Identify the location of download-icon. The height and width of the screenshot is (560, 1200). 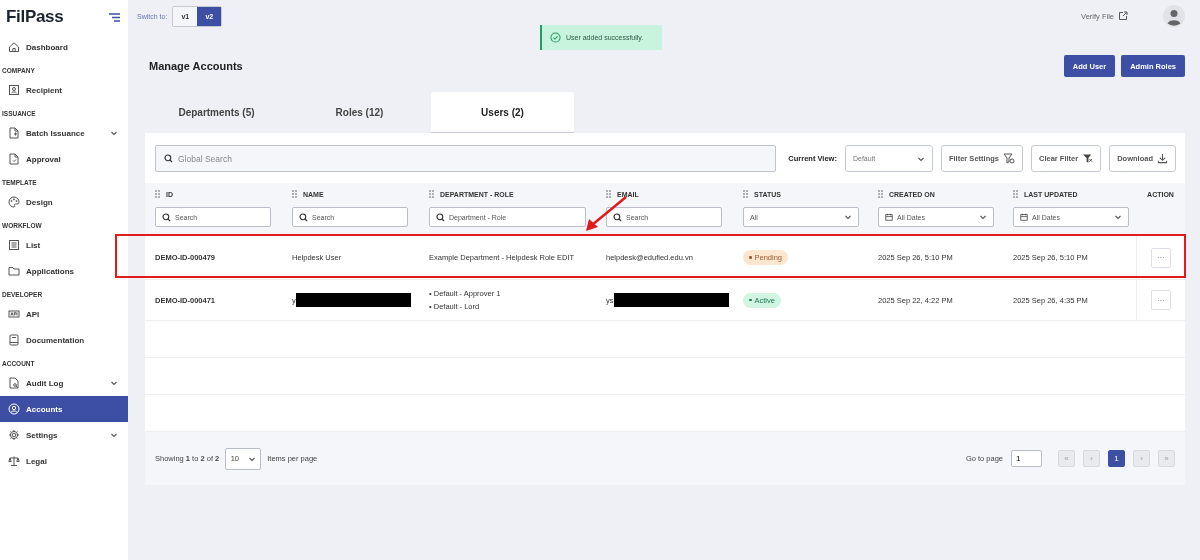
(1162, 158).